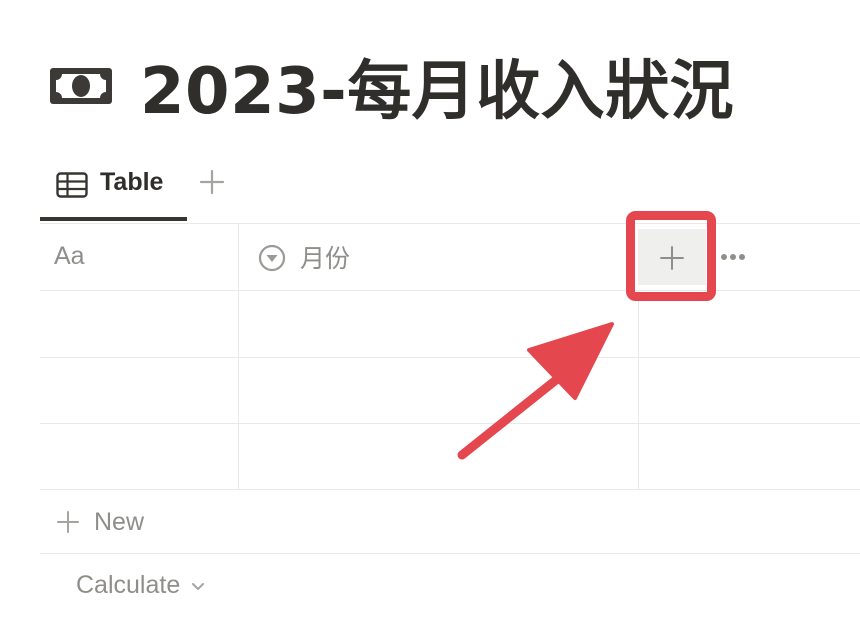 This screenshot has height=632, width=860. I want to click on banknote-icon, so click(81, 86).